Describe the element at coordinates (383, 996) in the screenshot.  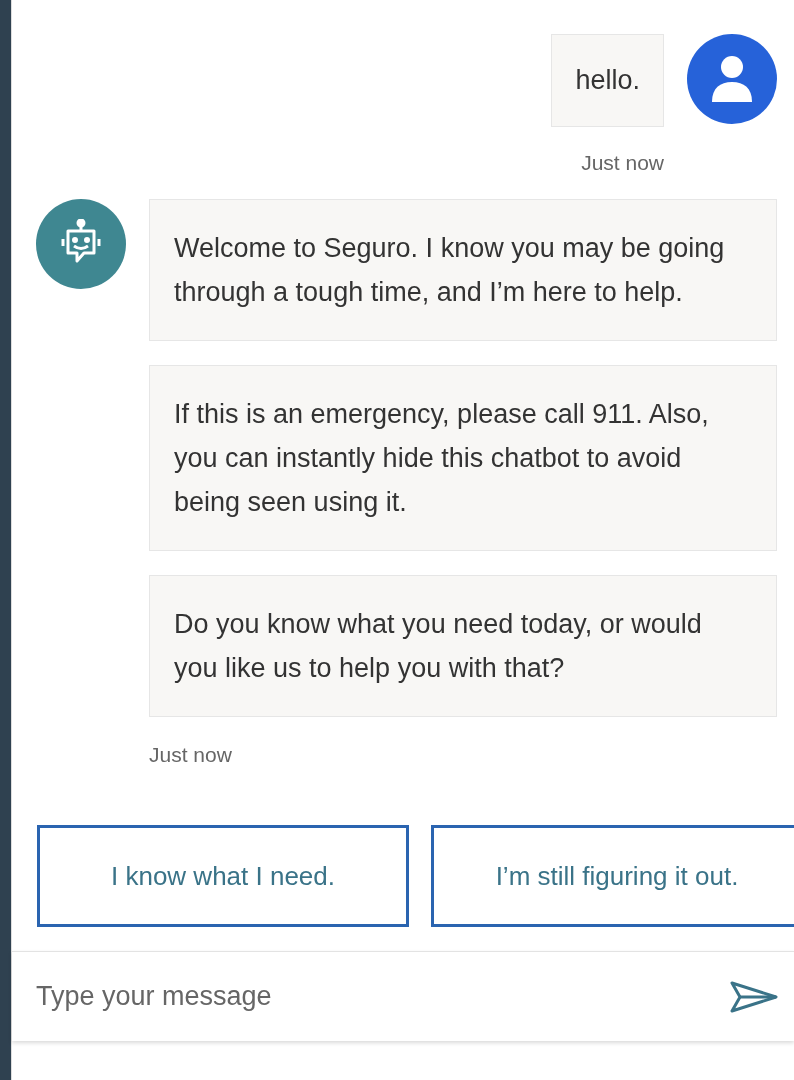
I see `message-input: Type your message` at that location.